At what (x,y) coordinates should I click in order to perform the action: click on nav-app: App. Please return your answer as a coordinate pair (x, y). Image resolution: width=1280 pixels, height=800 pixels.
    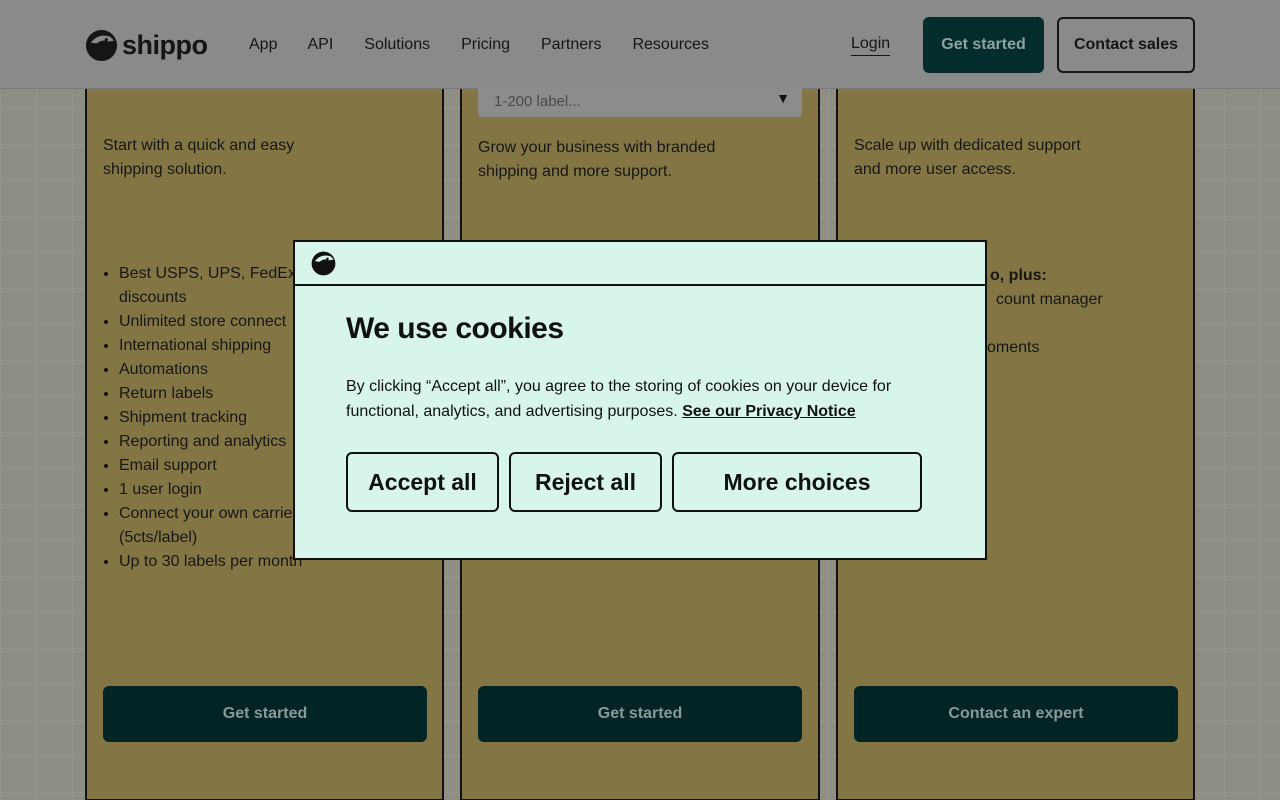
    Looking at the image, I should click on (263, 45).